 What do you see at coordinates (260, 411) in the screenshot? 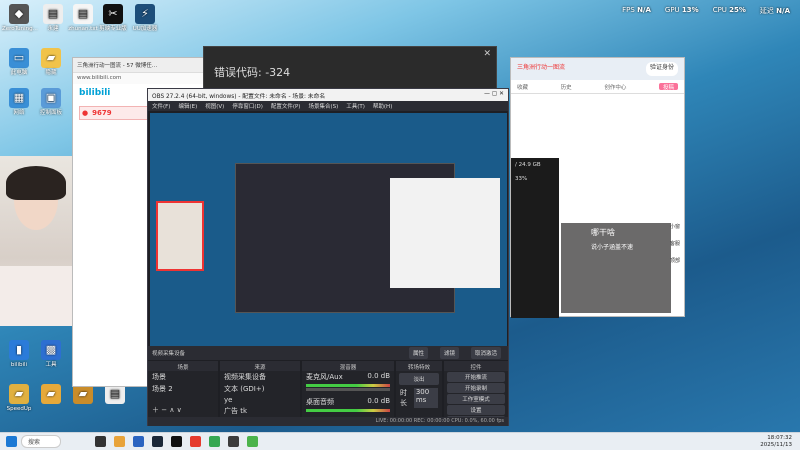
I see `source-item: 广告 tk` at bounding box center [260, 411].